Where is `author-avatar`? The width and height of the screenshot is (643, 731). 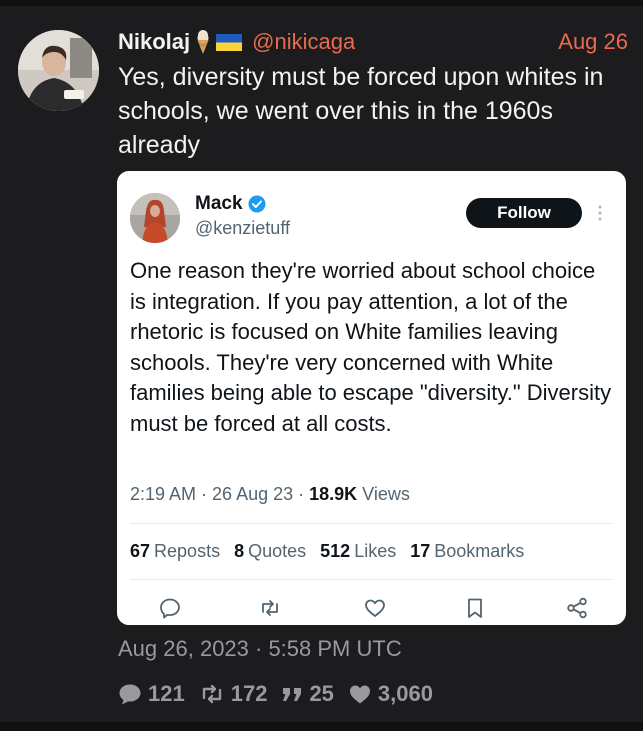
author-avatar is located at coordinates (58, 70).